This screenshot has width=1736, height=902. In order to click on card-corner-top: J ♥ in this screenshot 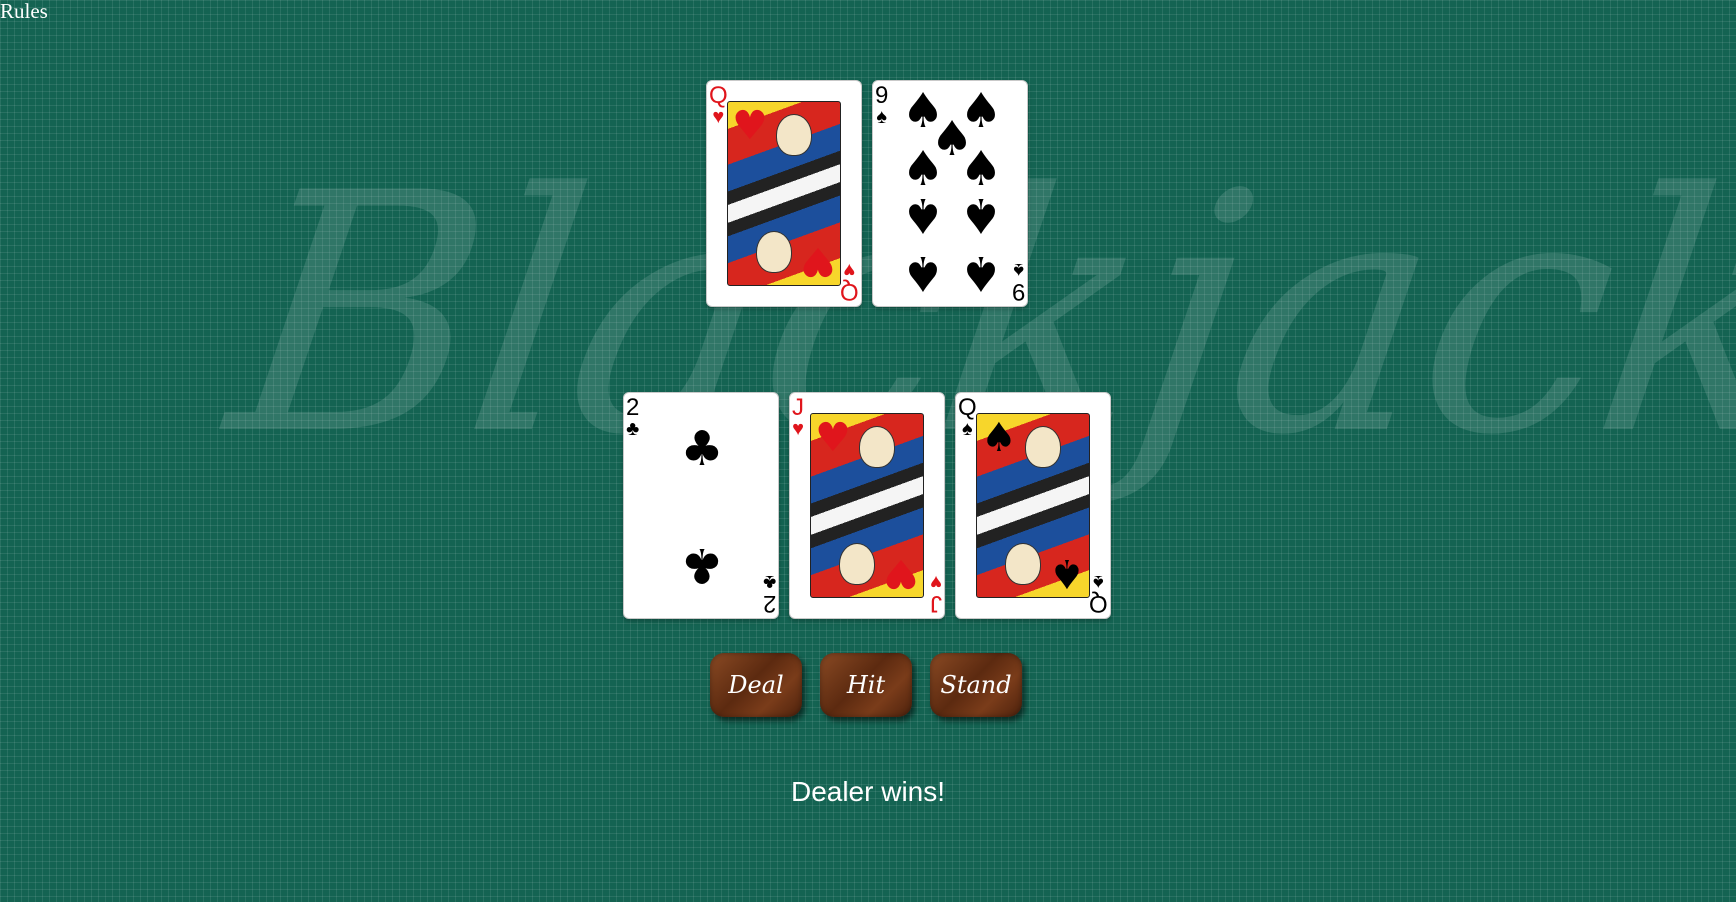, I will do `click(798, 417)`.